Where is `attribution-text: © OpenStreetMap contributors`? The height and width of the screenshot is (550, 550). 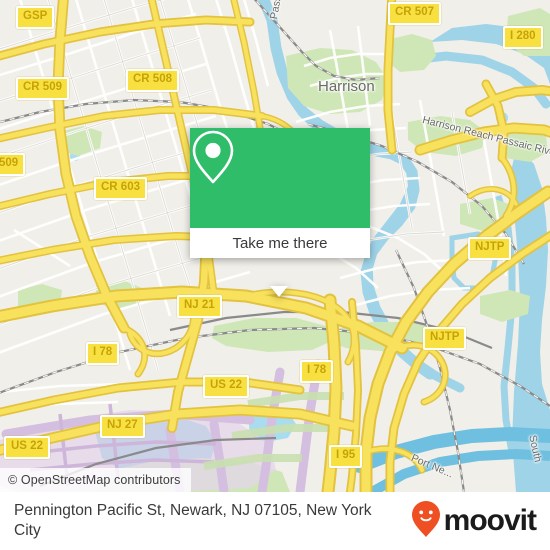 attribution-text: © OpenStreetMap contributors is located at coordinates (94, 480).